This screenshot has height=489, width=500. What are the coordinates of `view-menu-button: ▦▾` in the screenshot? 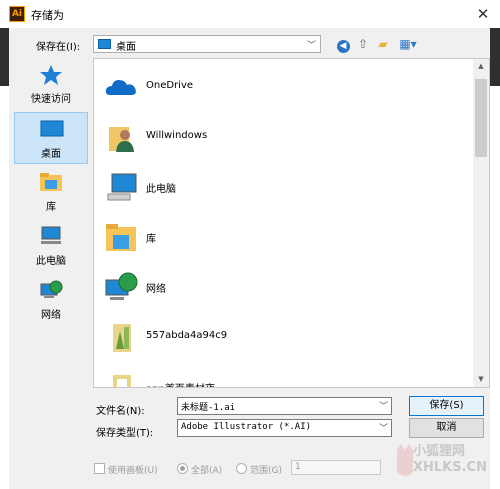 It's located at (408, 44).